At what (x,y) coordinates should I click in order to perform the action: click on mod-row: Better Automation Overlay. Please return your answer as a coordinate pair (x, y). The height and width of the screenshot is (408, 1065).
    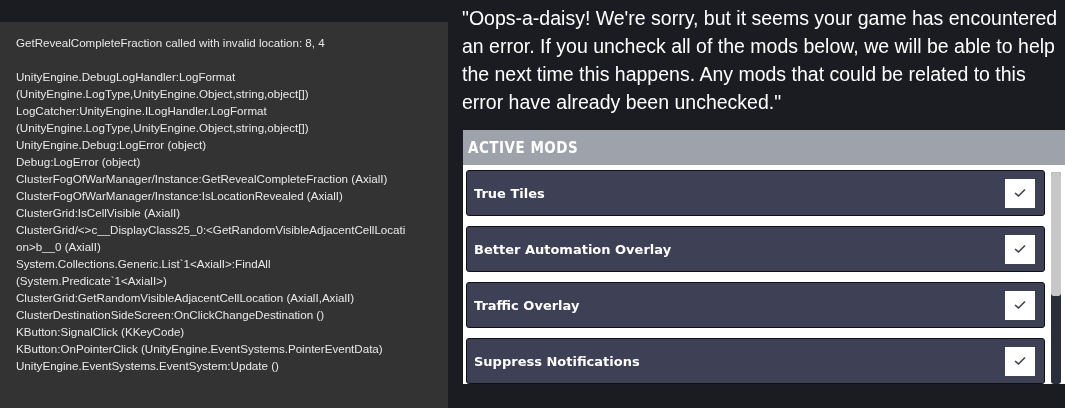
    Looking at the image, I should click on (755, 249).